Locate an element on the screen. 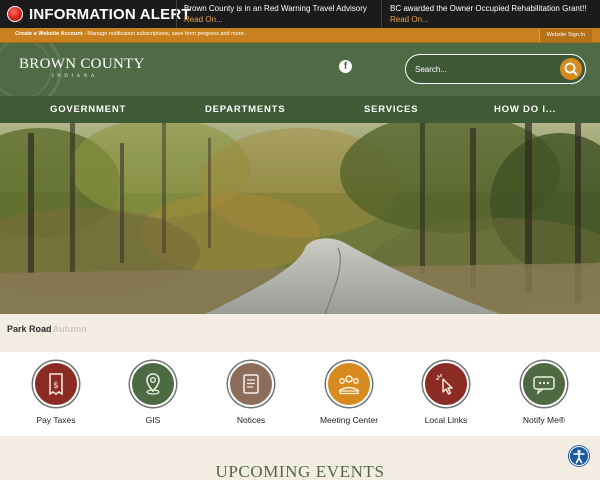  facebook-icon: f is located at coordinates (345, 66).